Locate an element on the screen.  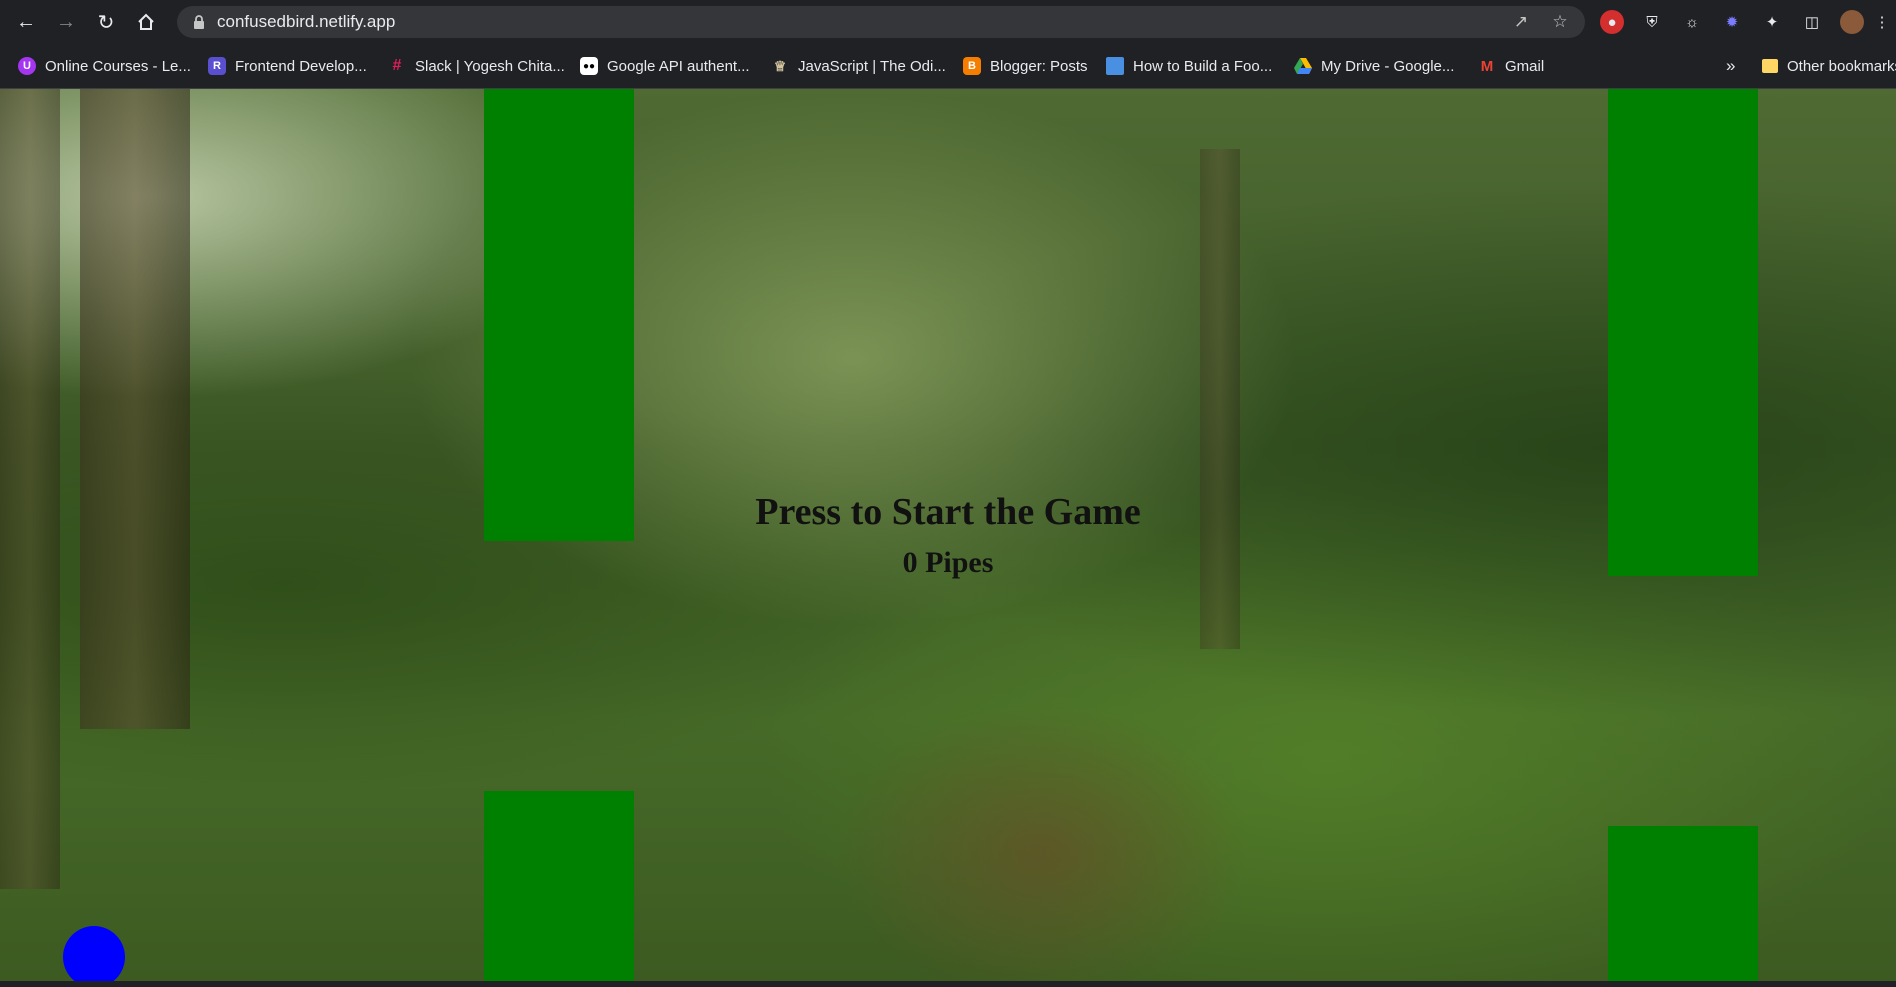
side-panel-icon: ◫ is located at coordinates (1812, 22).